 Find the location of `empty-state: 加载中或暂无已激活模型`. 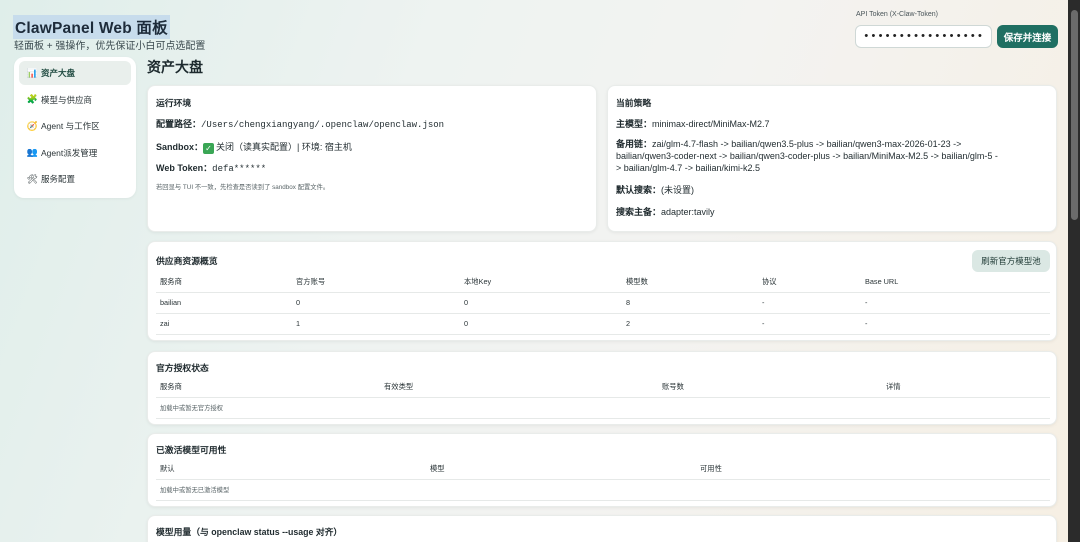

empty-state: 加载中或暂无已激活模型 is located at coordinates (603, 490).